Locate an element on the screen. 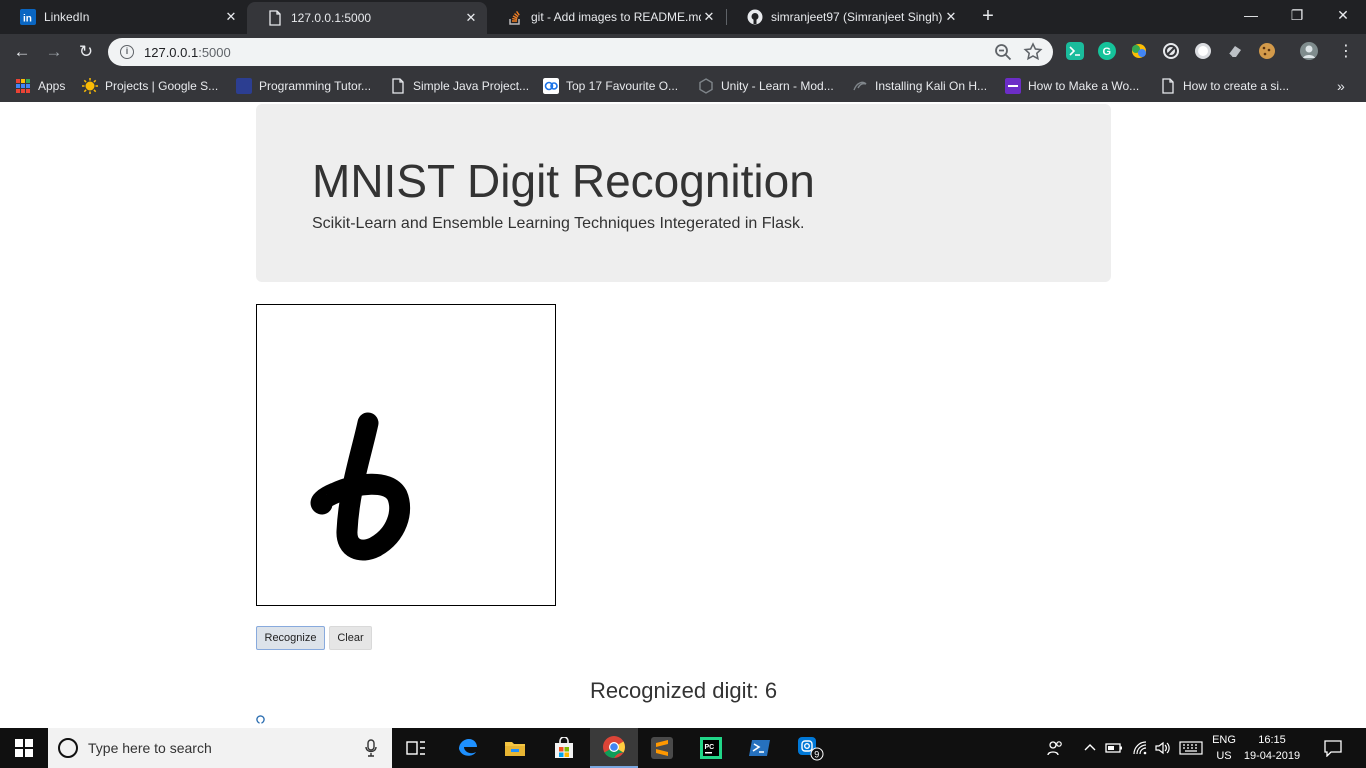 The height and width of the screenshot is (768, 1366). taskbar-chrome is located at coordinates (614, 748).